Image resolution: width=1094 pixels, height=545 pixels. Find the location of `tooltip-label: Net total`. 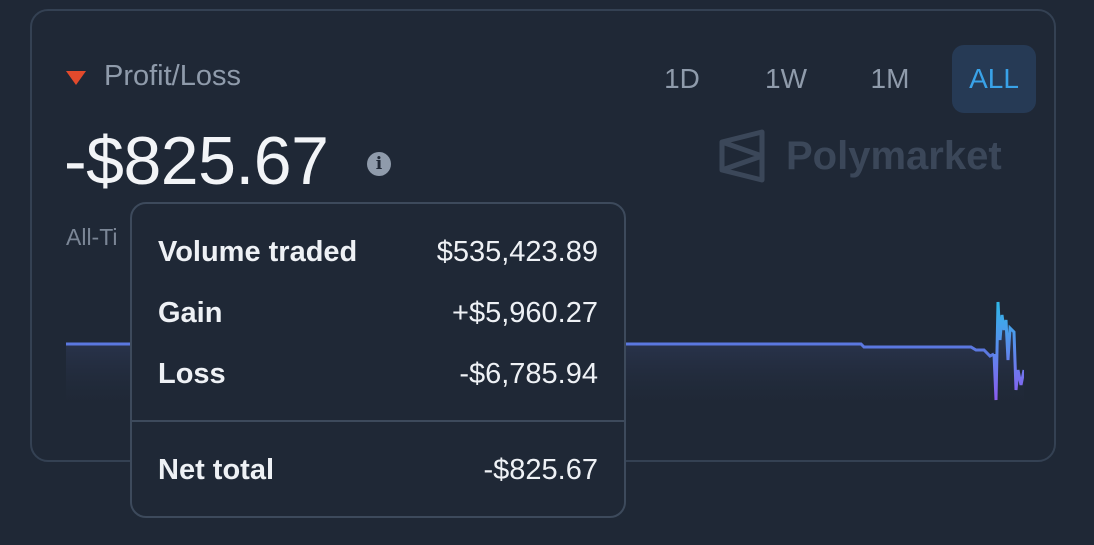

tooltip-label: Net total is located at coordinates (216, 470).